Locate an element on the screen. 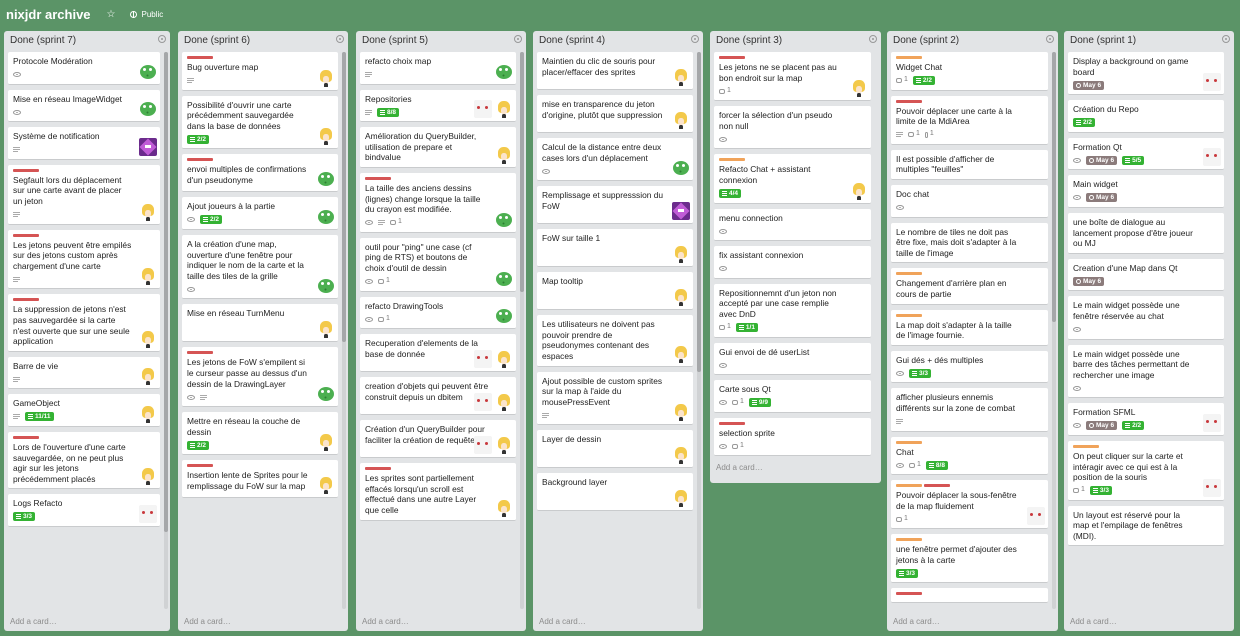 This screenshot has height=636, width=1240. star-icon: ☆ is located at coordinates (111, 14).